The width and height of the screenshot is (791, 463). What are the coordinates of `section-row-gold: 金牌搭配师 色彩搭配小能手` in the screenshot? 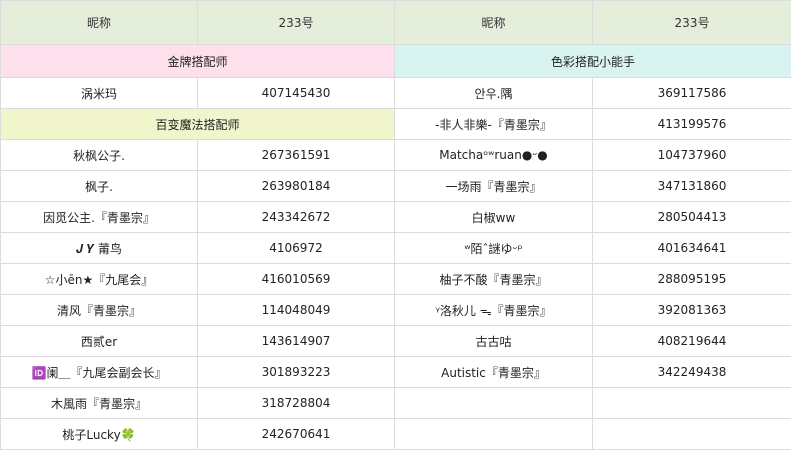 It's located at (395, 61).